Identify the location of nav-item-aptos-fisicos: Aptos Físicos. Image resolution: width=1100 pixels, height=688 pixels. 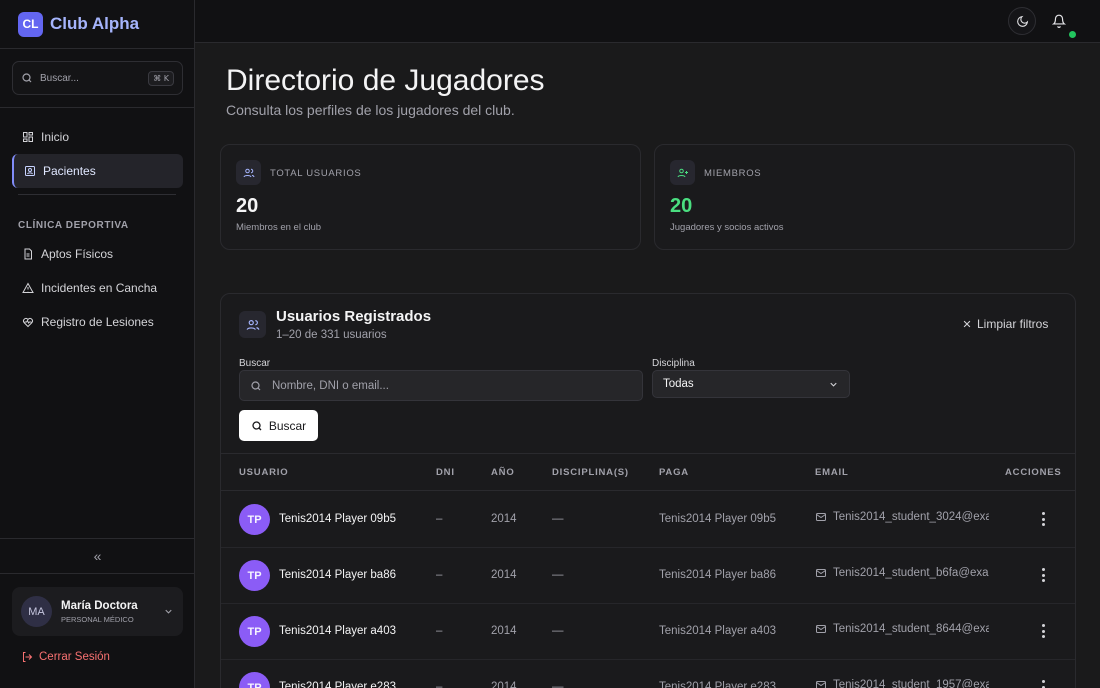
(97, 254).